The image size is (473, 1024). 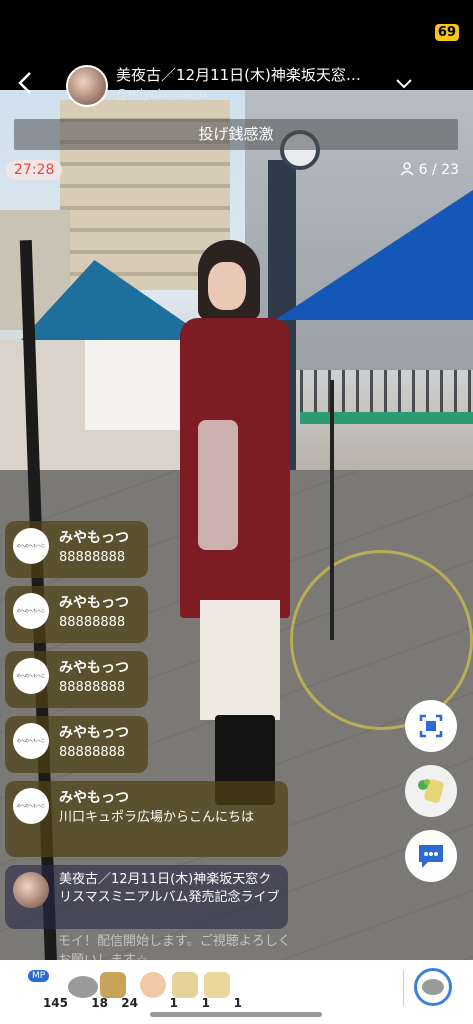 I want to click on back-button, so click(x=29, y=85).